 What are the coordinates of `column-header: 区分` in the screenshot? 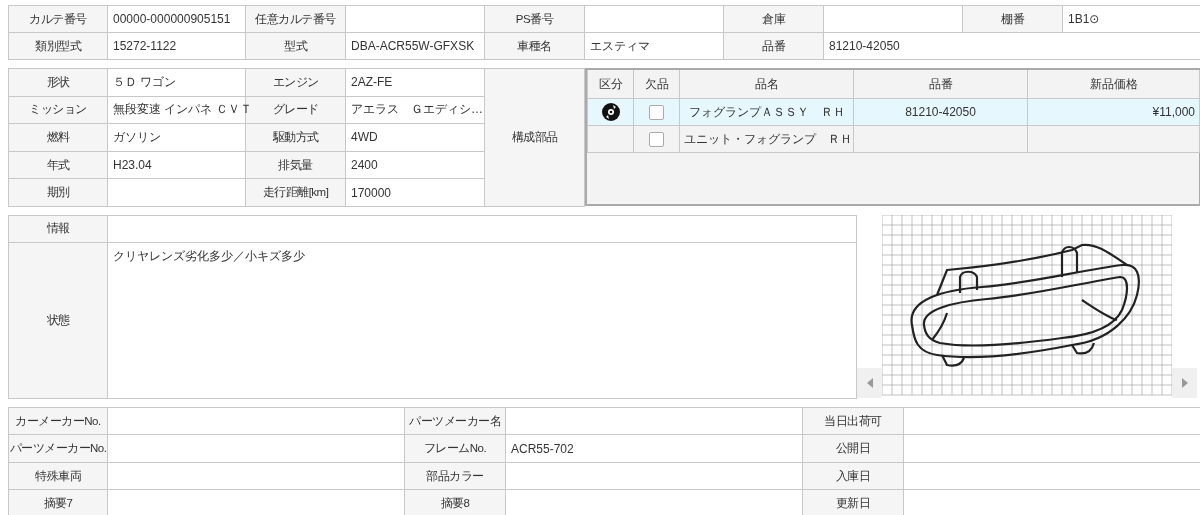 It's located at (610, 84).